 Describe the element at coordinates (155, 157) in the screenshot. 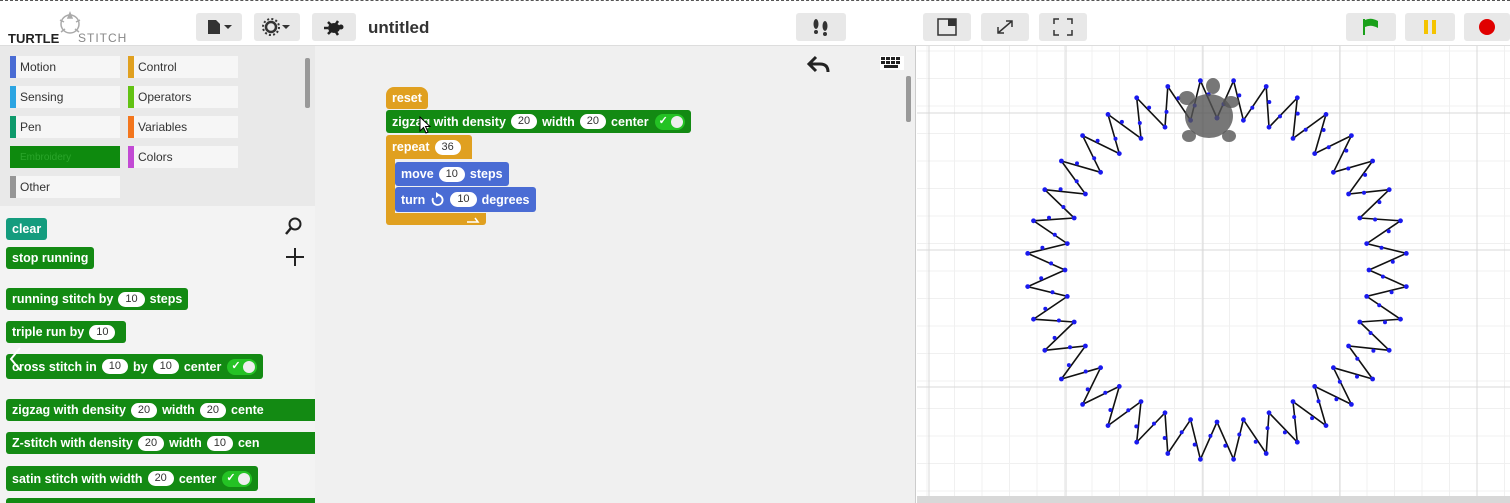

I see `category-label: Colors` at that location.